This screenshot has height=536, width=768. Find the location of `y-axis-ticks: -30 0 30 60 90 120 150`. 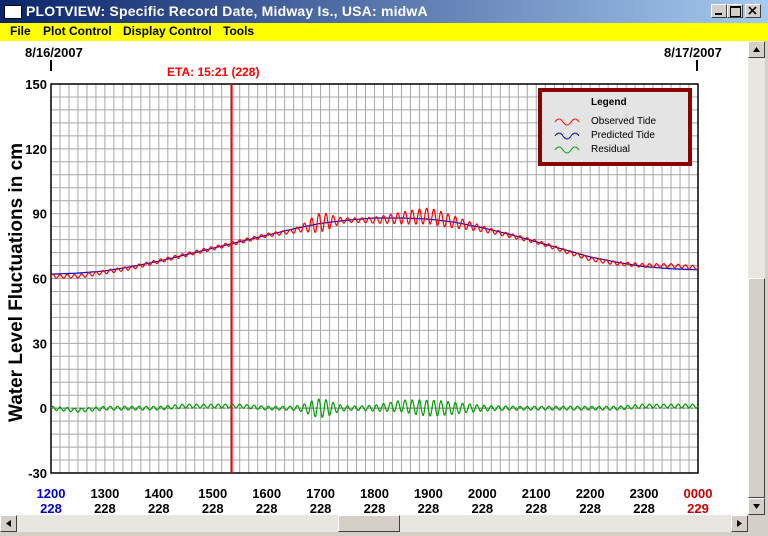

y-axis-ticks: -30 0 30 60 90 120 150 is located at coordinates (36, 279).